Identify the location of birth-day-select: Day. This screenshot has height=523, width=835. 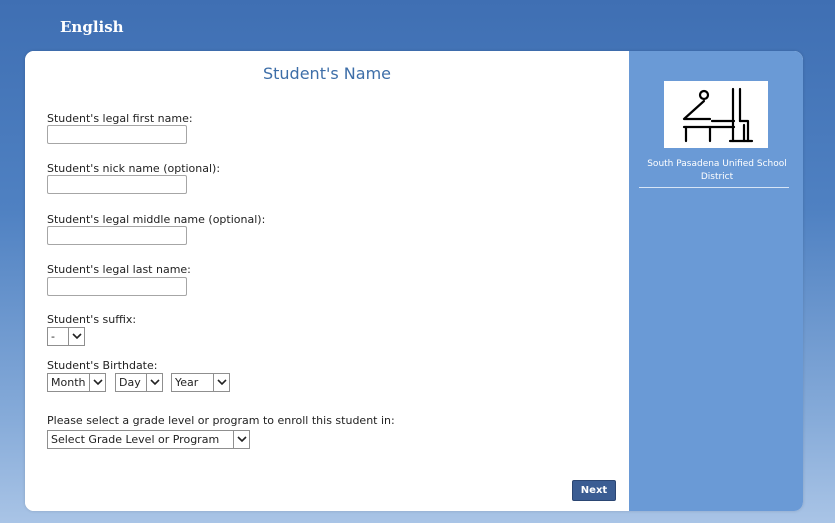
(139, 382).